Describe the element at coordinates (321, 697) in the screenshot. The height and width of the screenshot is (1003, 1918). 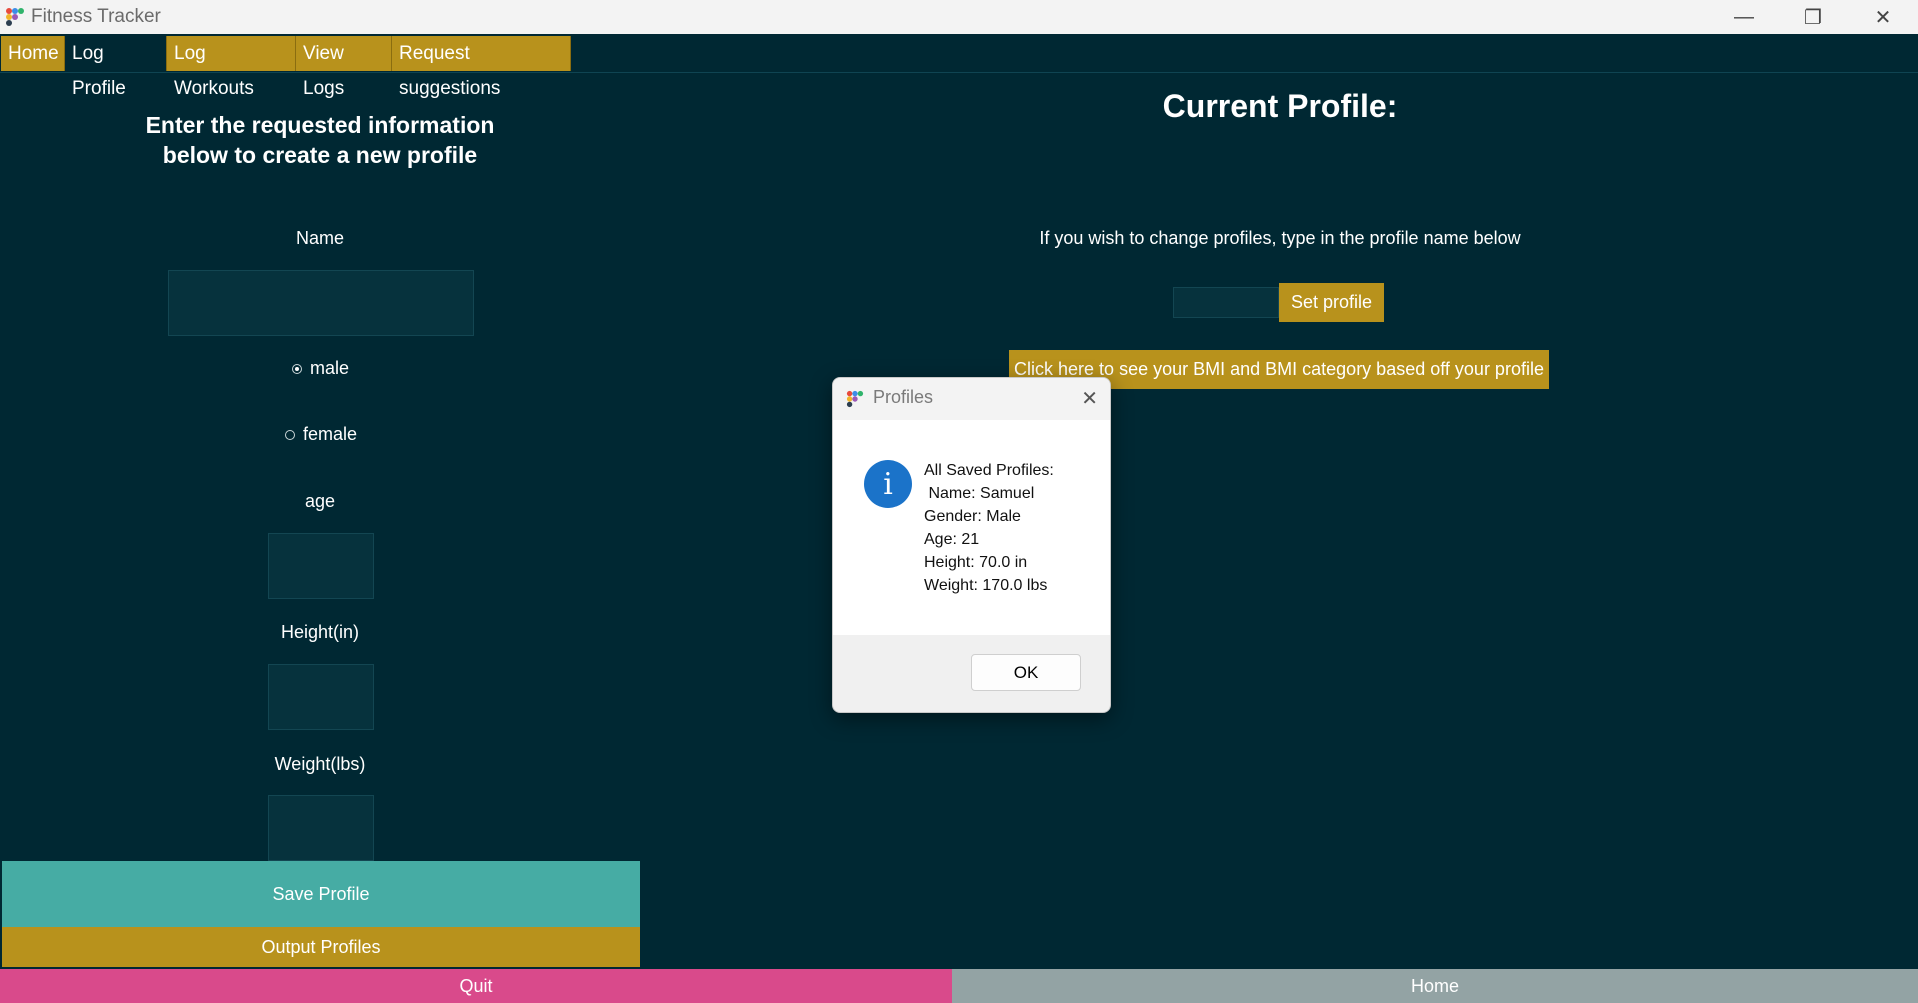
I see `height-input` at that location.